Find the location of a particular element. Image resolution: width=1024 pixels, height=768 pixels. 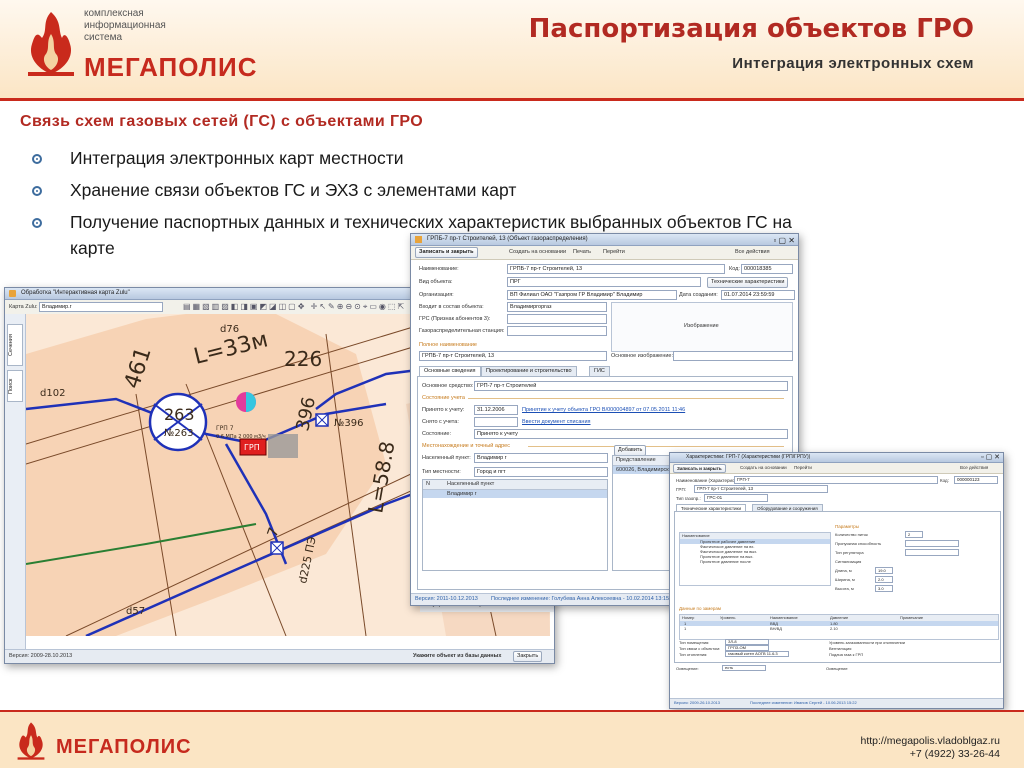

condition-label: Состояние: is located at coordinates (436, 434).